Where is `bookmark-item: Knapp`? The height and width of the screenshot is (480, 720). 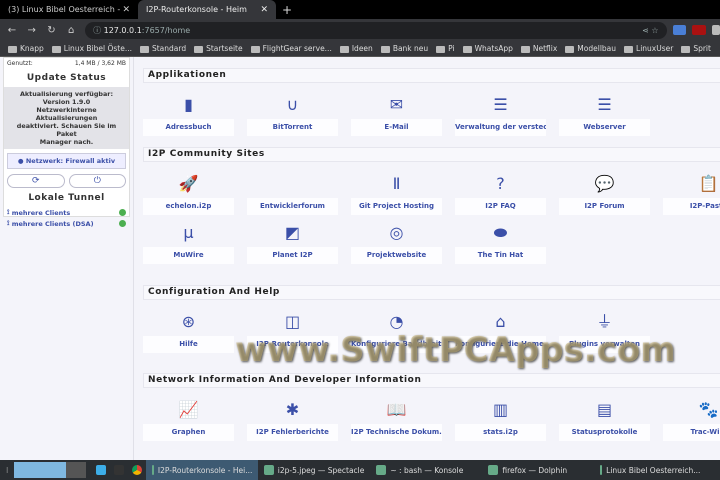
bookmark-item: Knapp is located at coordinates (22, 48).